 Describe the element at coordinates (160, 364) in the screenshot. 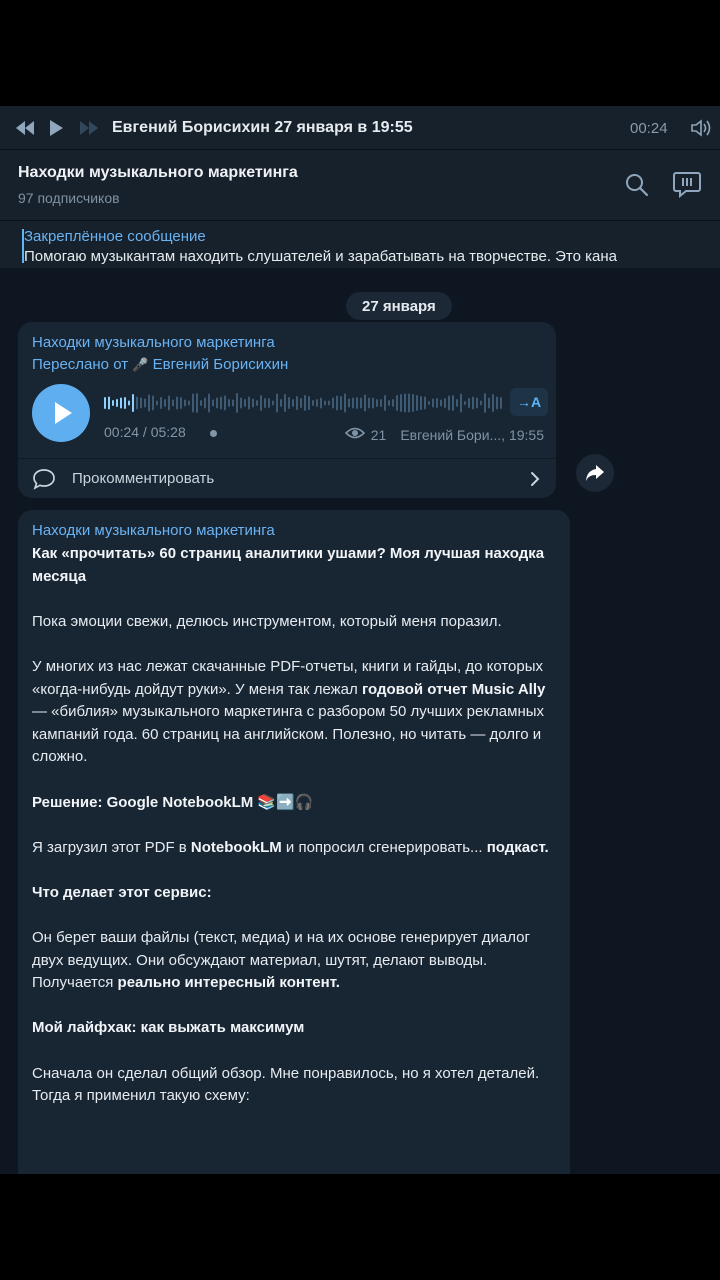

I see `forwarded-from: Переслано от 🎤 Евгений Борисихин` at that location.